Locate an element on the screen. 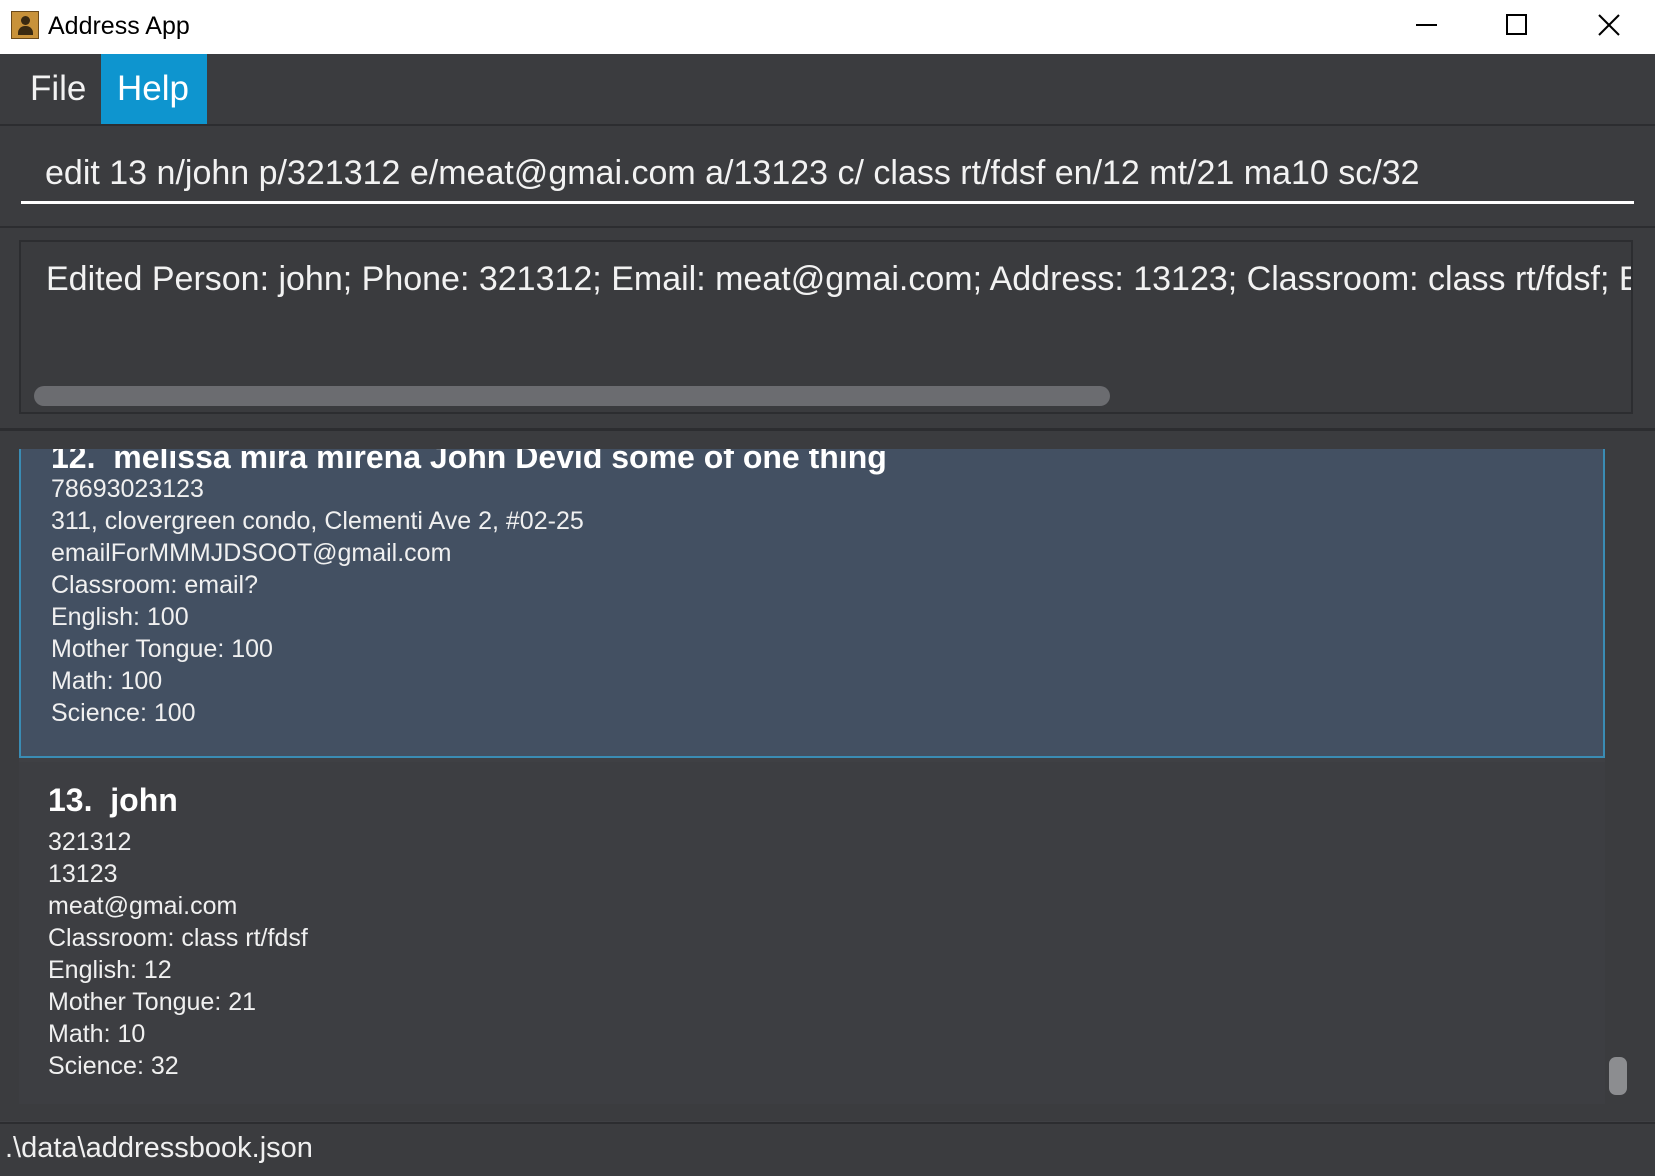  maximize-icon is located at coordinates (1516, 24).